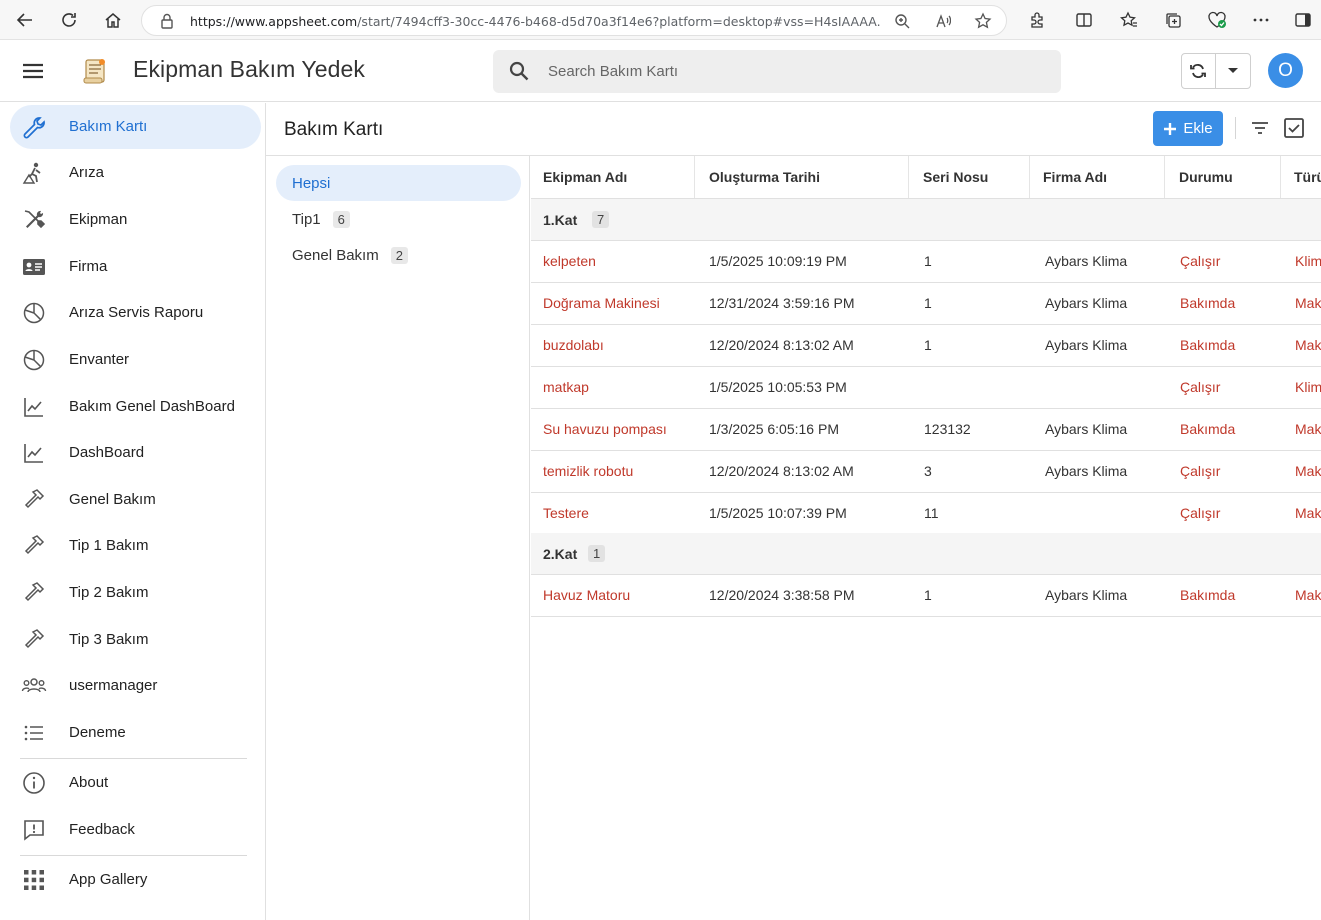 This screenshot has width=1321, height=920. I want to click on filter-icon, so click(1260, 128).